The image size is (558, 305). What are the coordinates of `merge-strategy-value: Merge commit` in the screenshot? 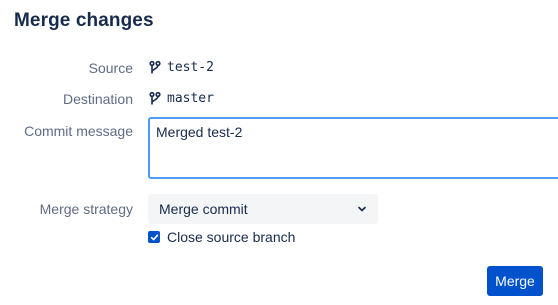 It's located at (203, 209).